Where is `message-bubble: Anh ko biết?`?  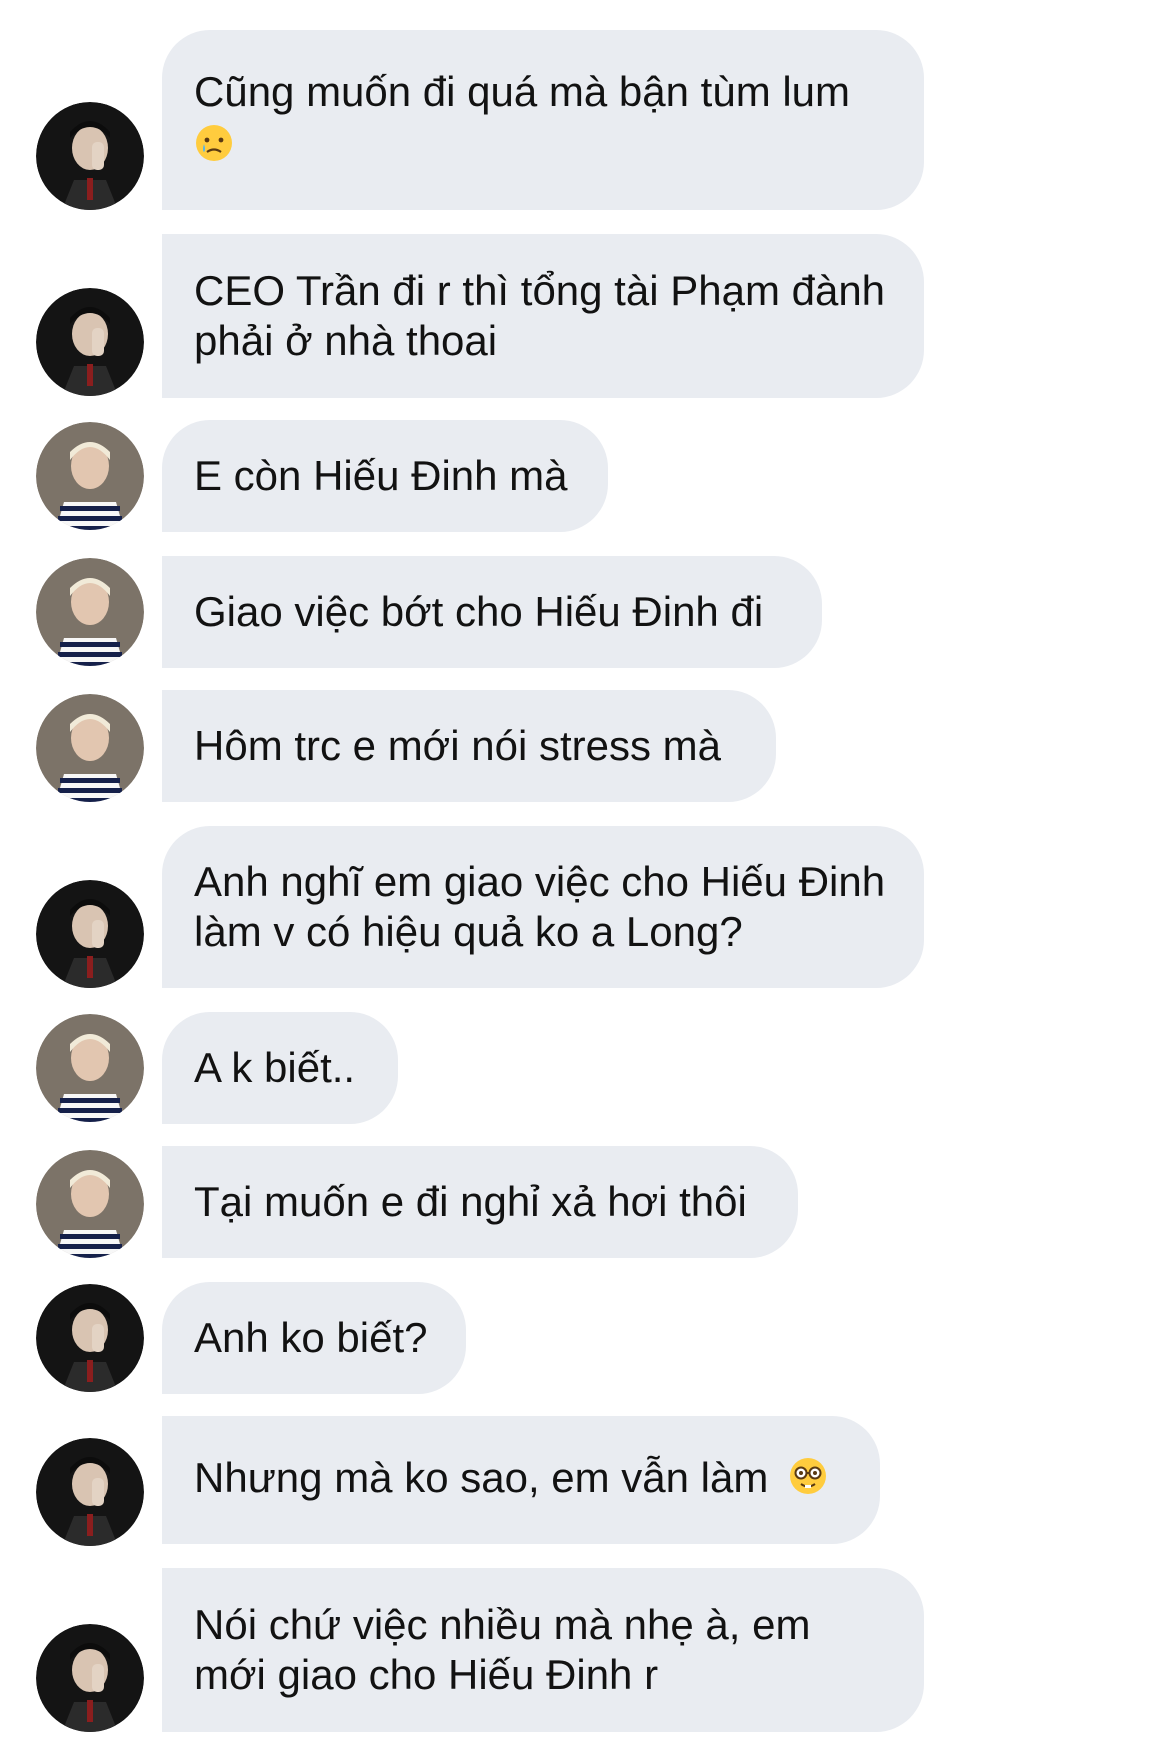 message-bubble: Anh ko biết? is located at coordinates (314, 1338).